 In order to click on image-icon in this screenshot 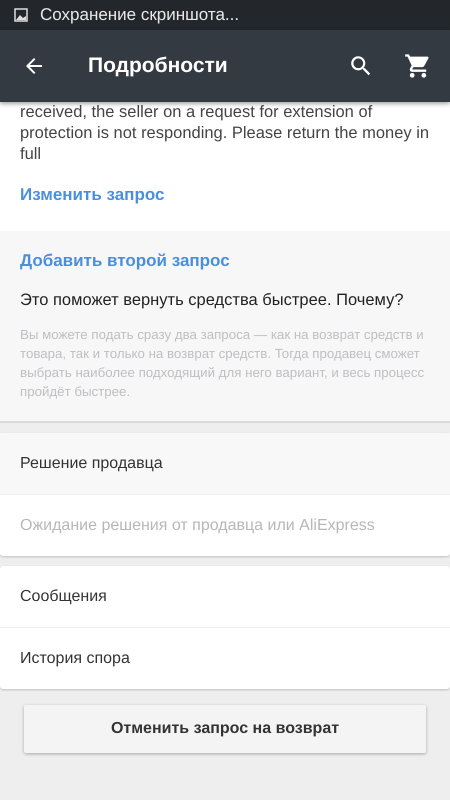, I will do `click(21, 15)`.